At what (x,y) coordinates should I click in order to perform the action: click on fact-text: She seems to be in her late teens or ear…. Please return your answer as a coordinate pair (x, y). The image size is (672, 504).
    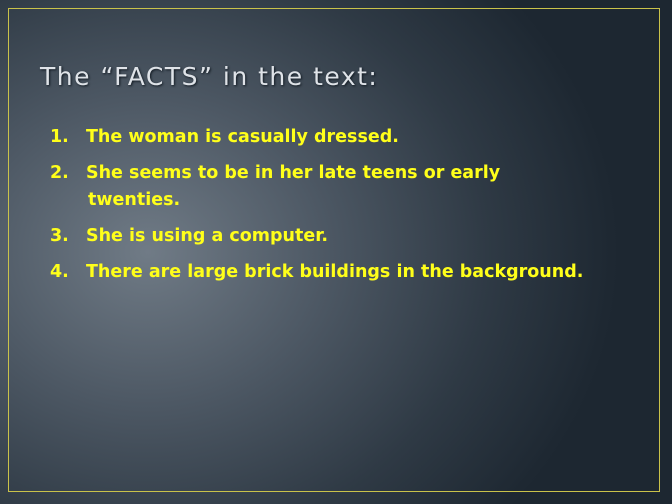
    Looking at the image, I should click on (293, 173).